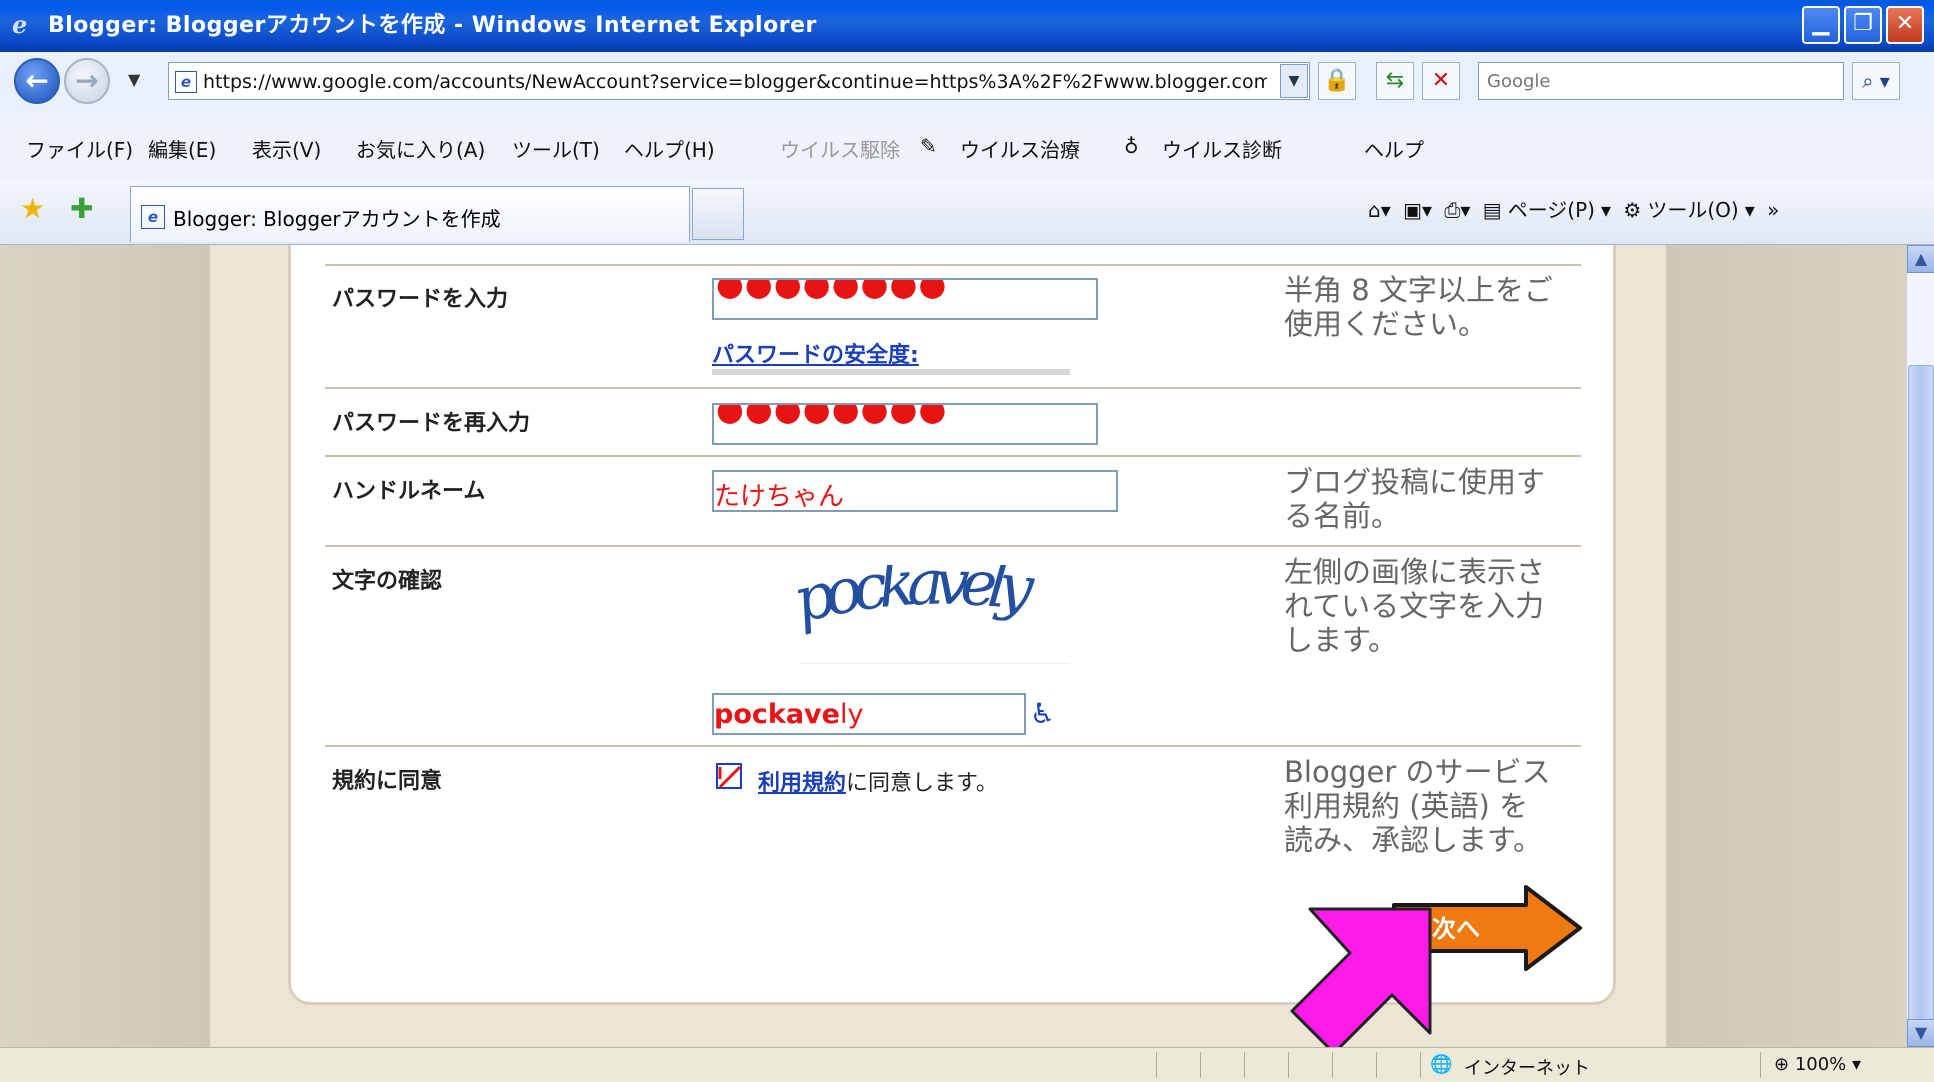 Image resolution: width=1934 pixels, height=1082 pixels. Describe the element at coordinates (915, 491) in the screenshot. I see `handle-input: たけちゃん` at that location.